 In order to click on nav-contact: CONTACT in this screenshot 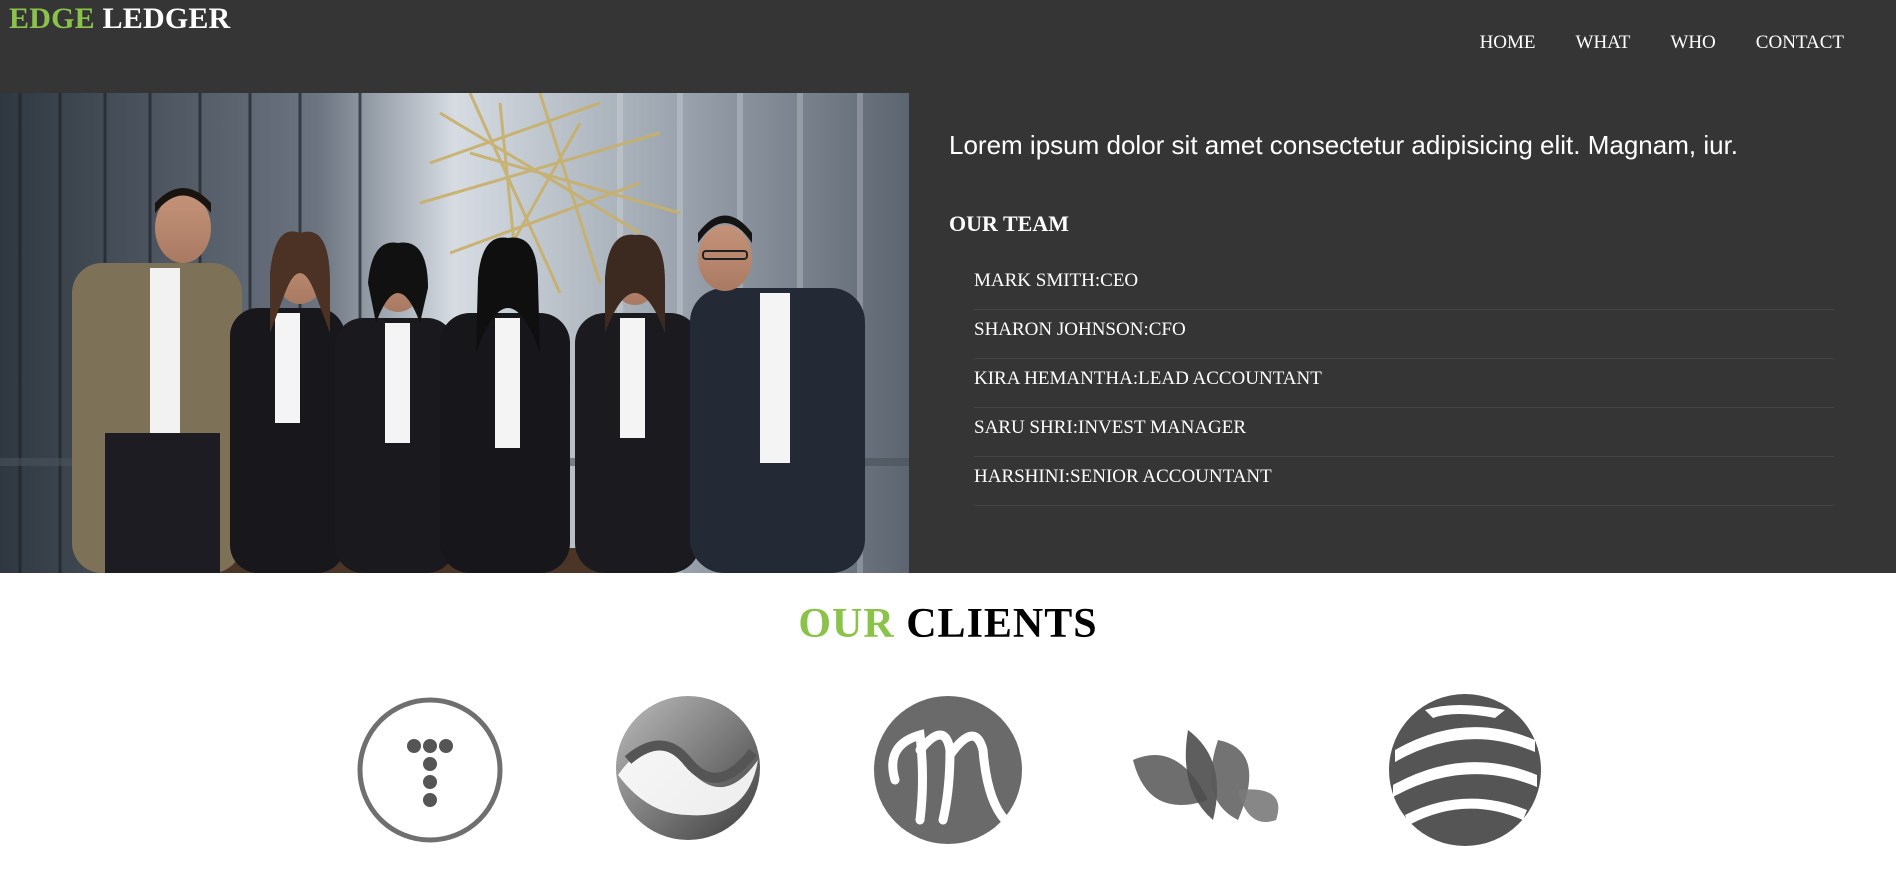, I will do `click(1800, 43)`.